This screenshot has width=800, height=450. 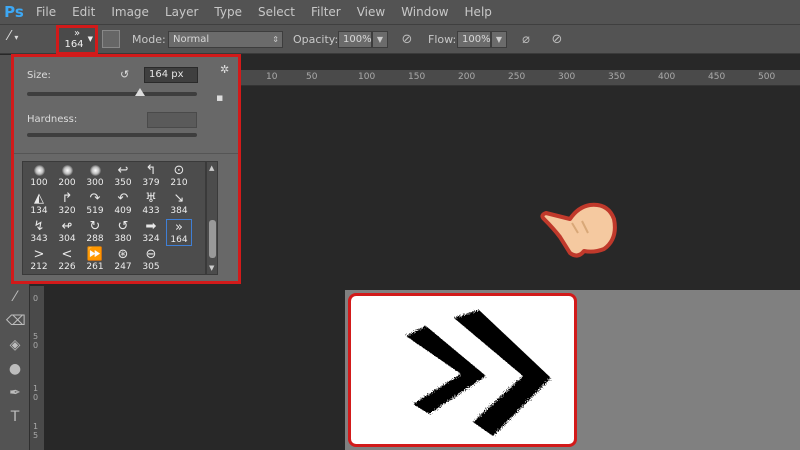 I want to click on opacity-field: 100%, so click(x=355, y=39).